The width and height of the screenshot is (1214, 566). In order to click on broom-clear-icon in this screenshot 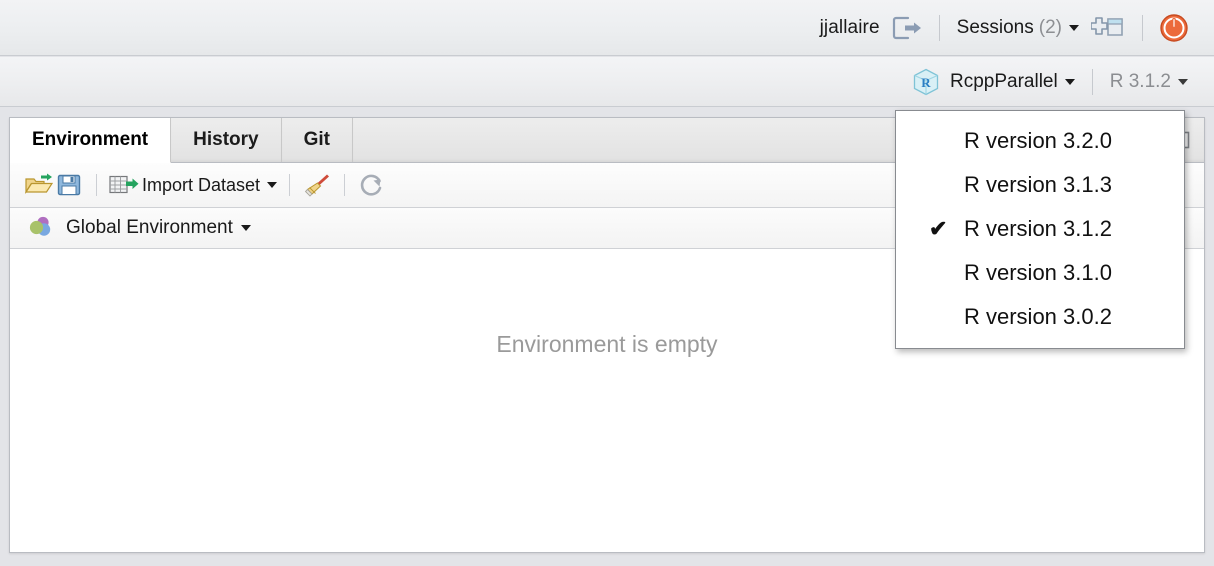, I will do `click(317, 185)`.